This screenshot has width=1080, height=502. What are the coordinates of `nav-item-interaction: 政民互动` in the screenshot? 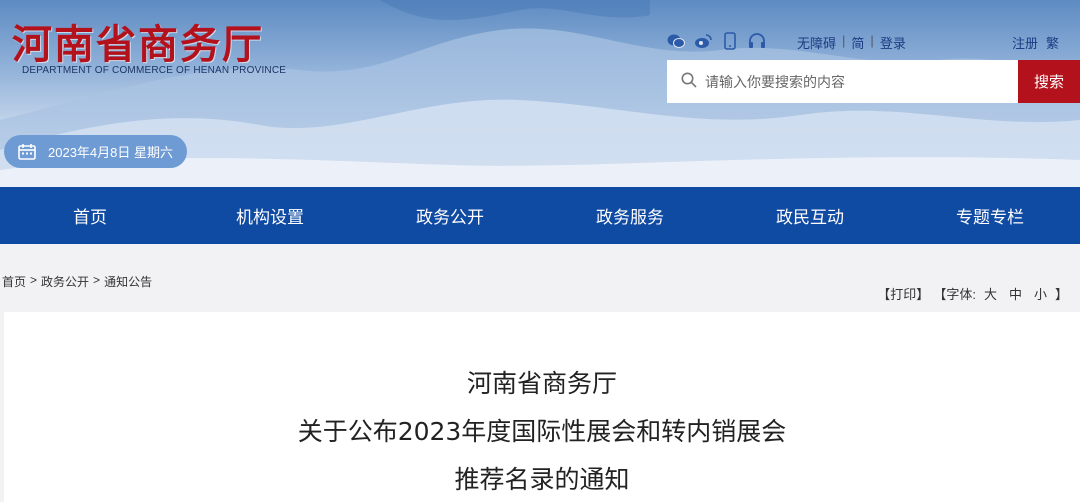 It's located at (810, 215).